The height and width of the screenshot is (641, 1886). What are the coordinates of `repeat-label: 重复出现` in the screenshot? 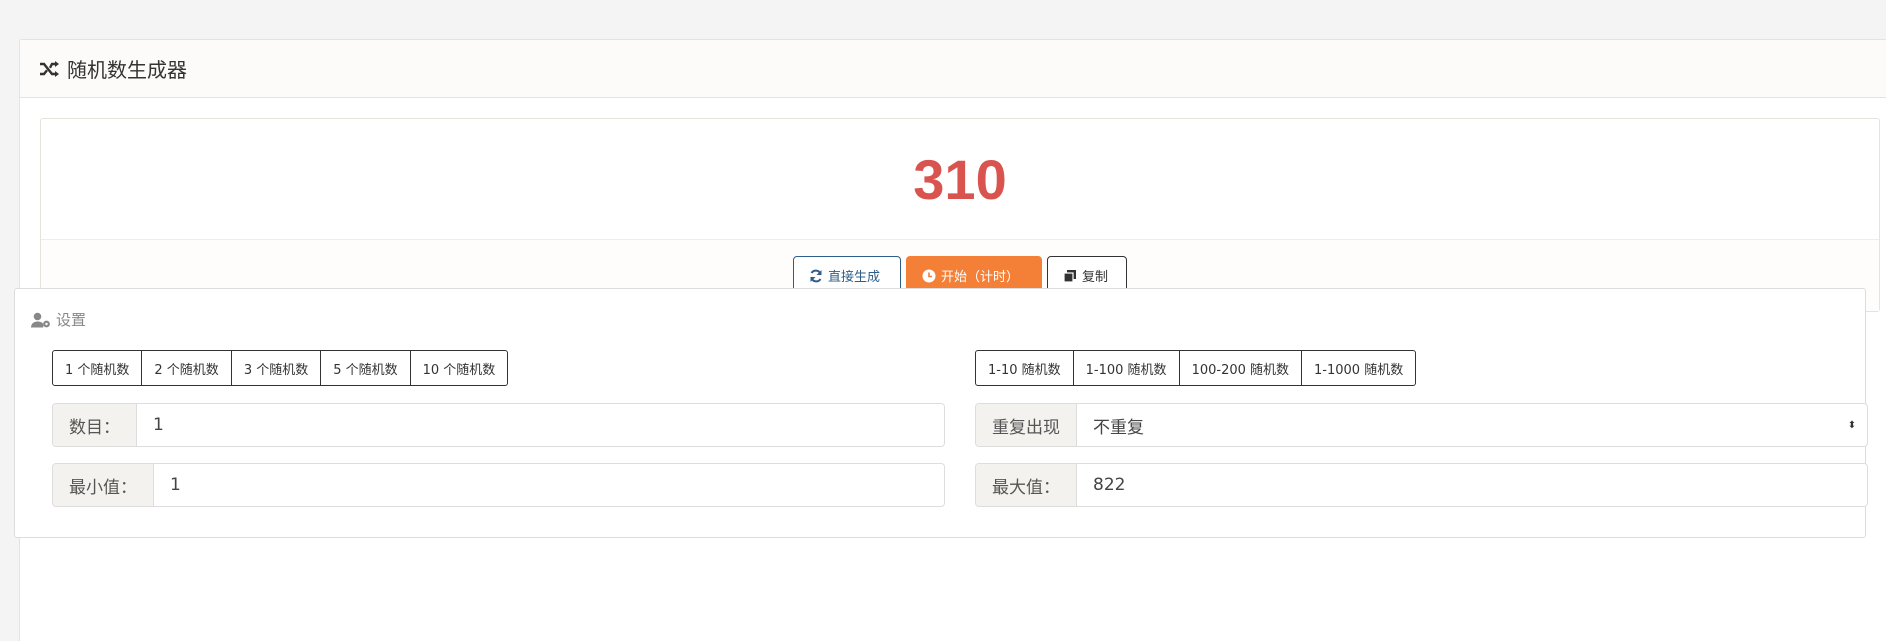 It's located at (1026, 425).